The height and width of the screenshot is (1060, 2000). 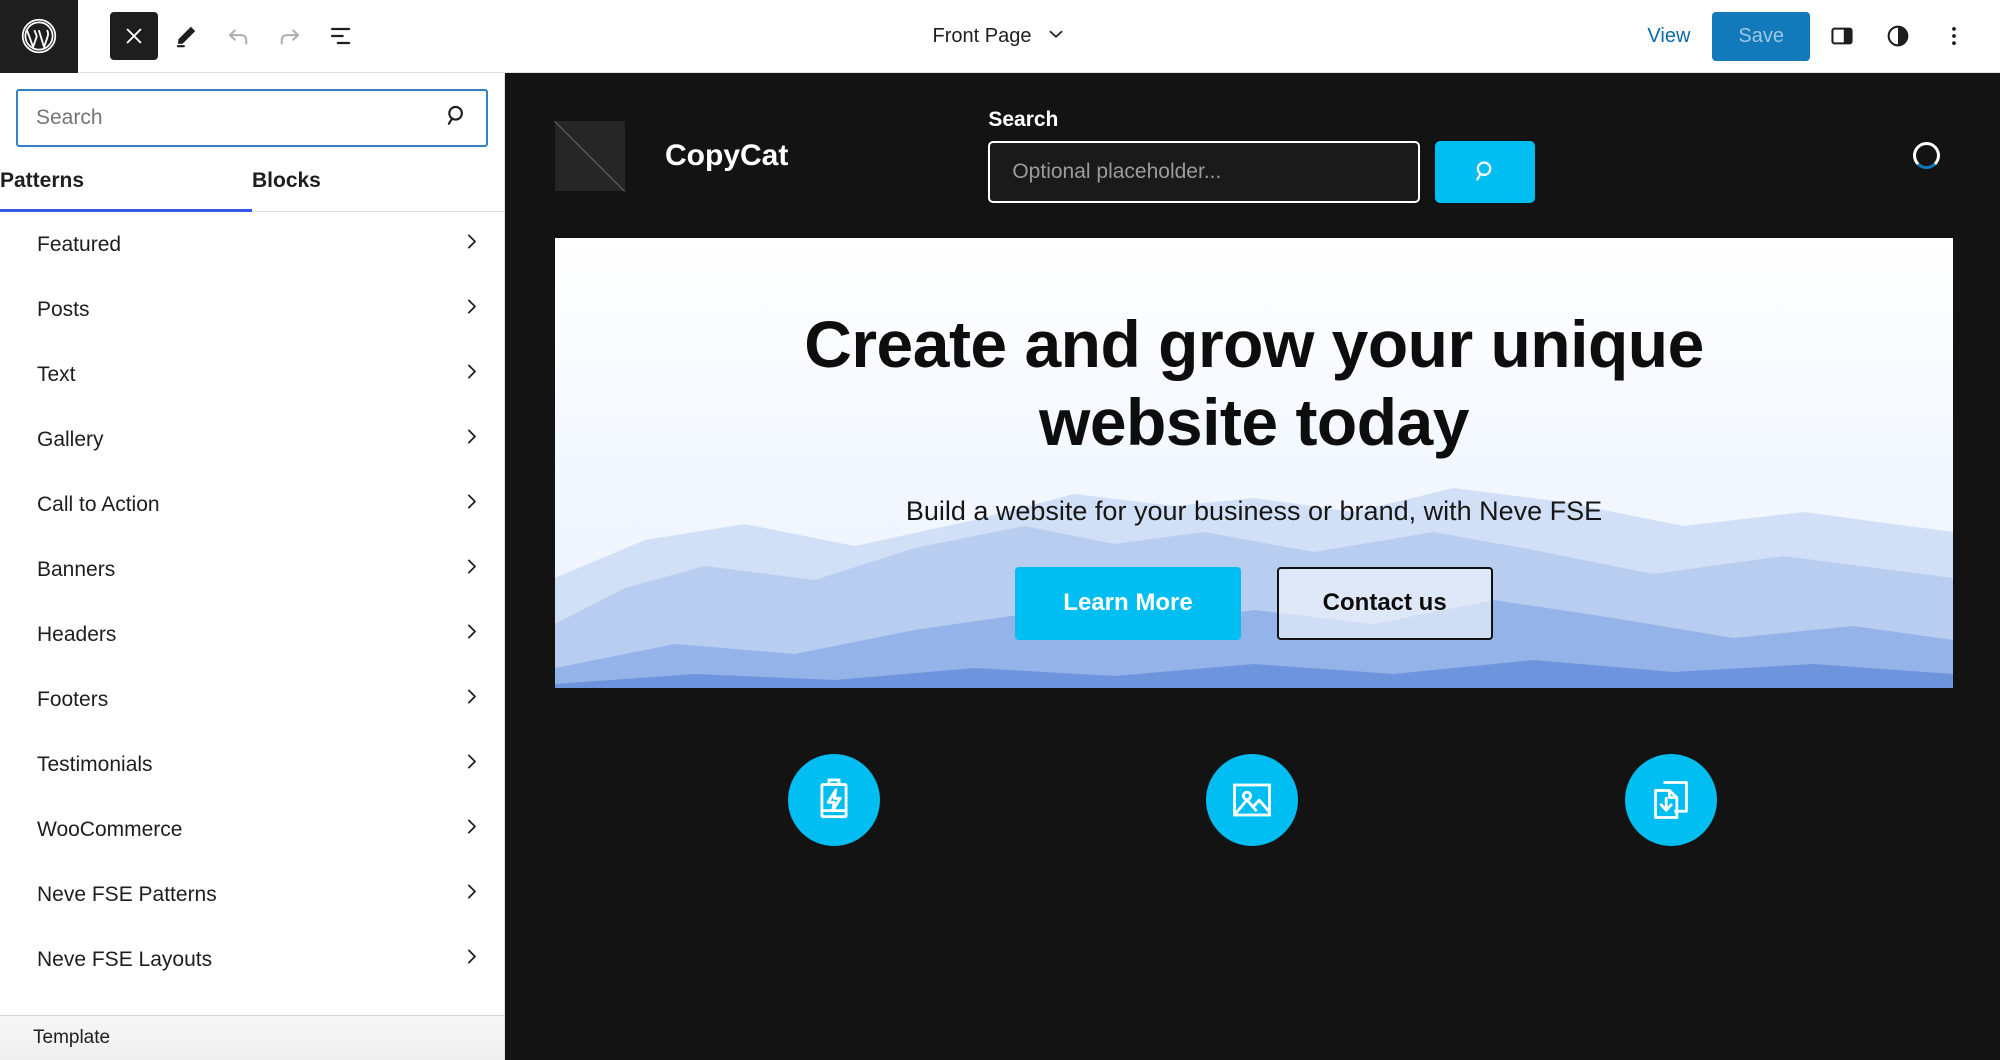 I want to click on close-inserter-button, so click(x=134, y=36).